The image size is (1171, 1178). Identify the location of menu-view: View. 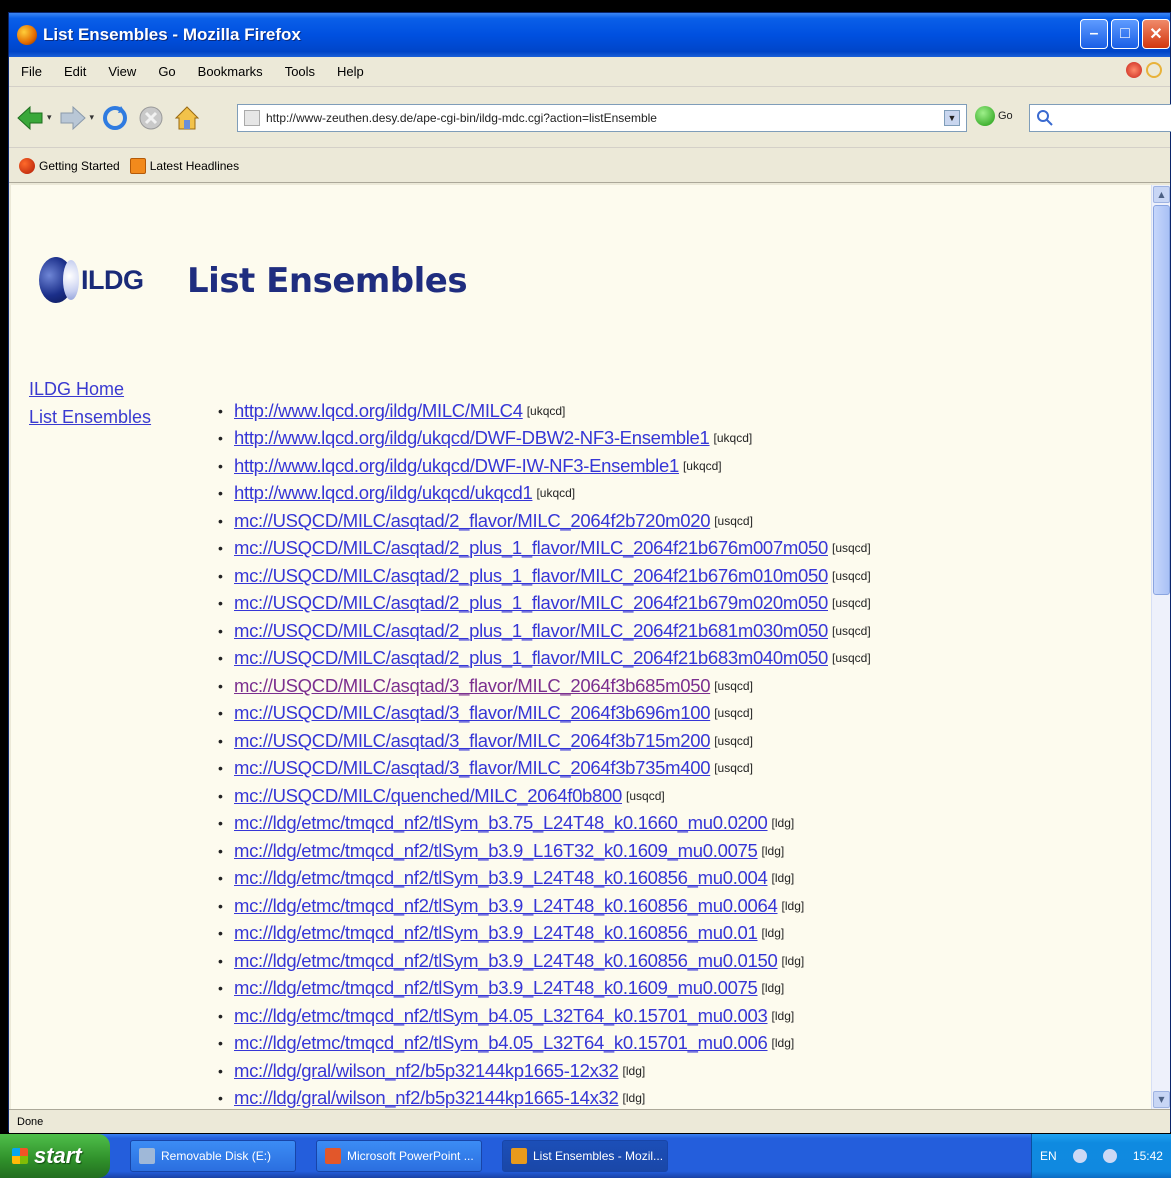
(122, 71).